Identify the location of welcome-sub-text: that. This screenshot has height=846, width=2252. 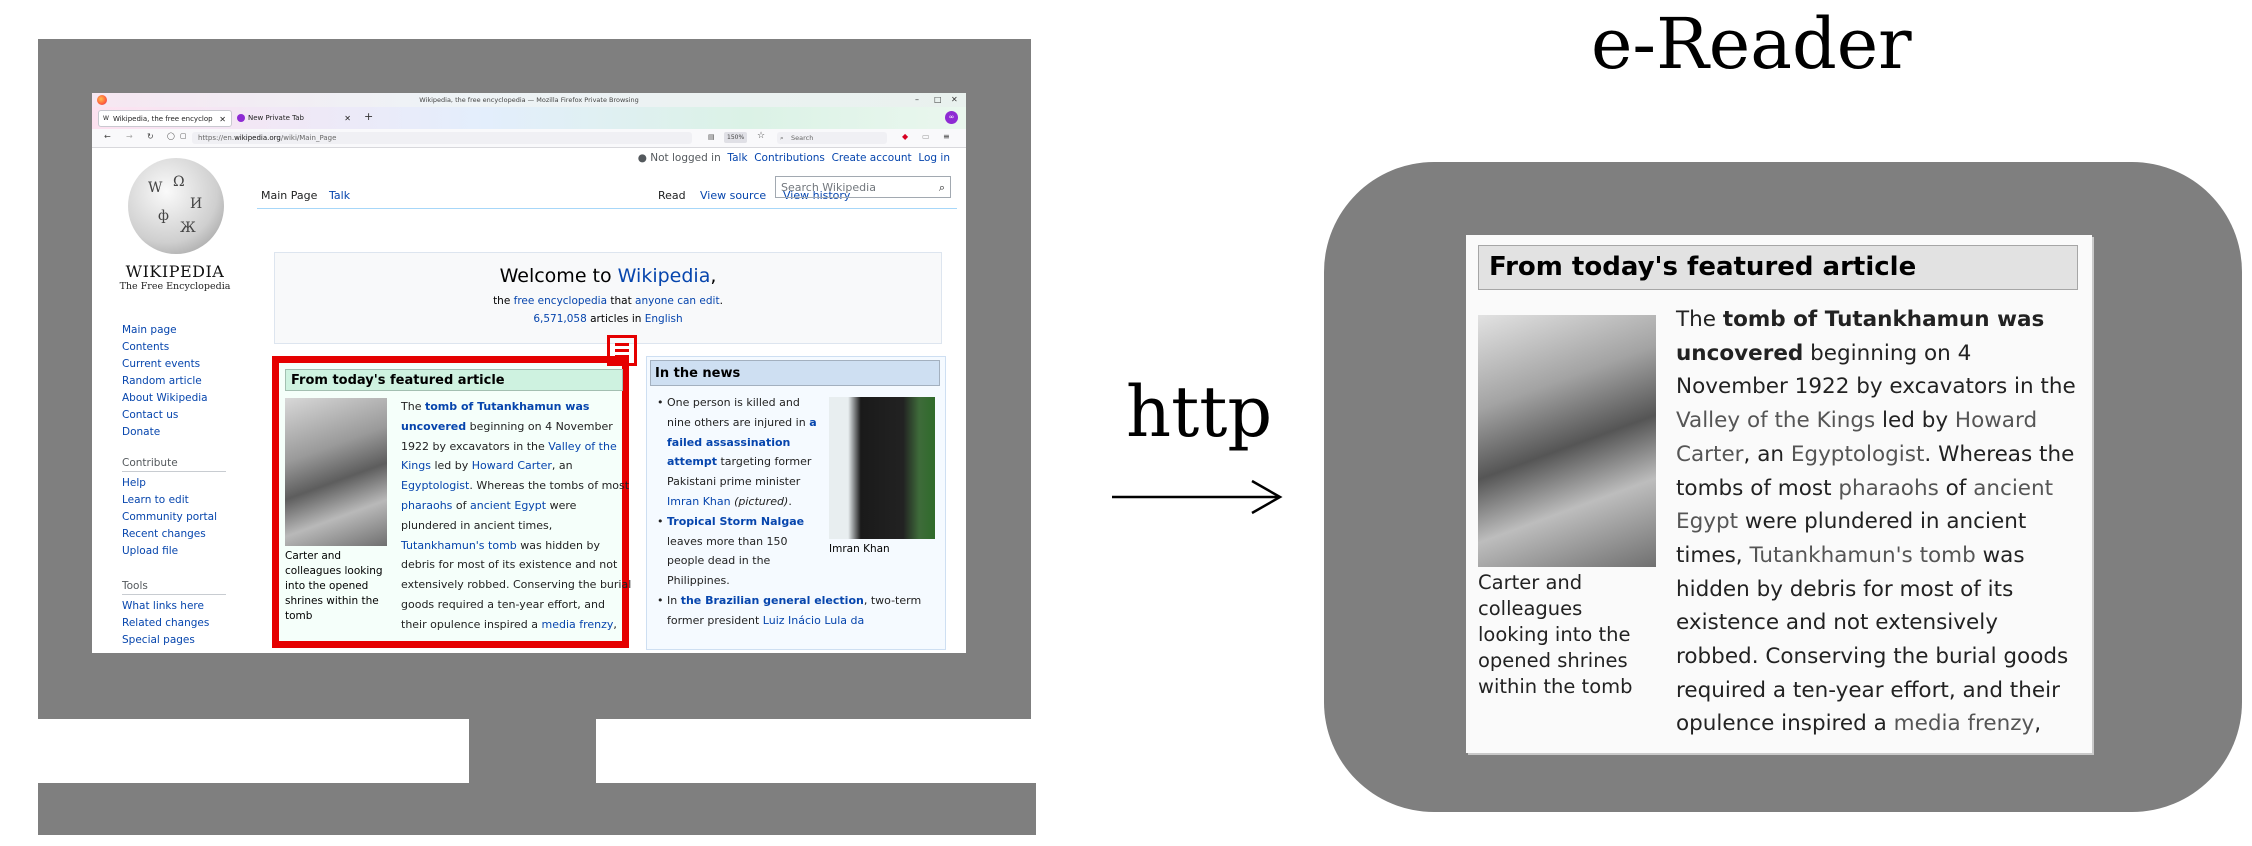
(621, 301).